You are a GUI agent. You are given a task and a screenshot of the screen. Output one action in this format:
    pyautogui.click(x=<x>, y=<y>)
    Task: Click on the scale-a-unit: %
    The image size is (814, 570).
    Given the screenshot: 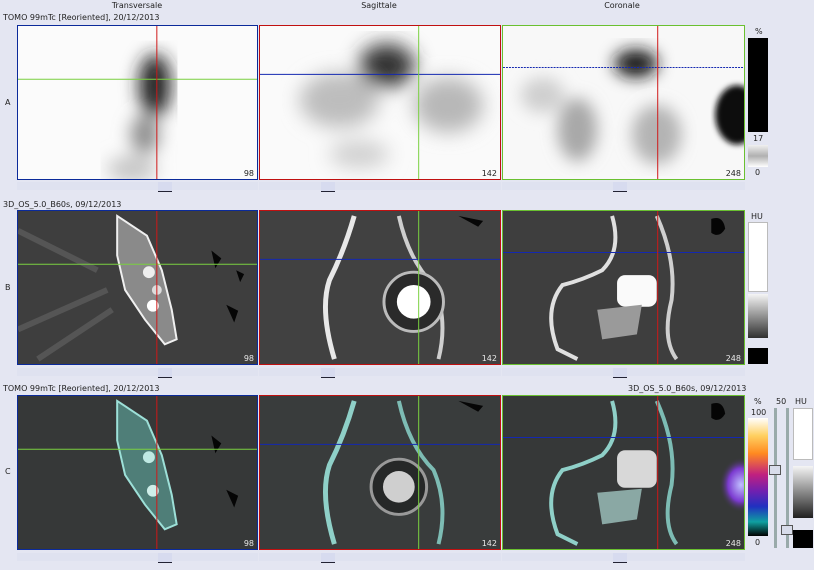 What is the action you would take?
    pyautogui.click(x=759, y=31)
    